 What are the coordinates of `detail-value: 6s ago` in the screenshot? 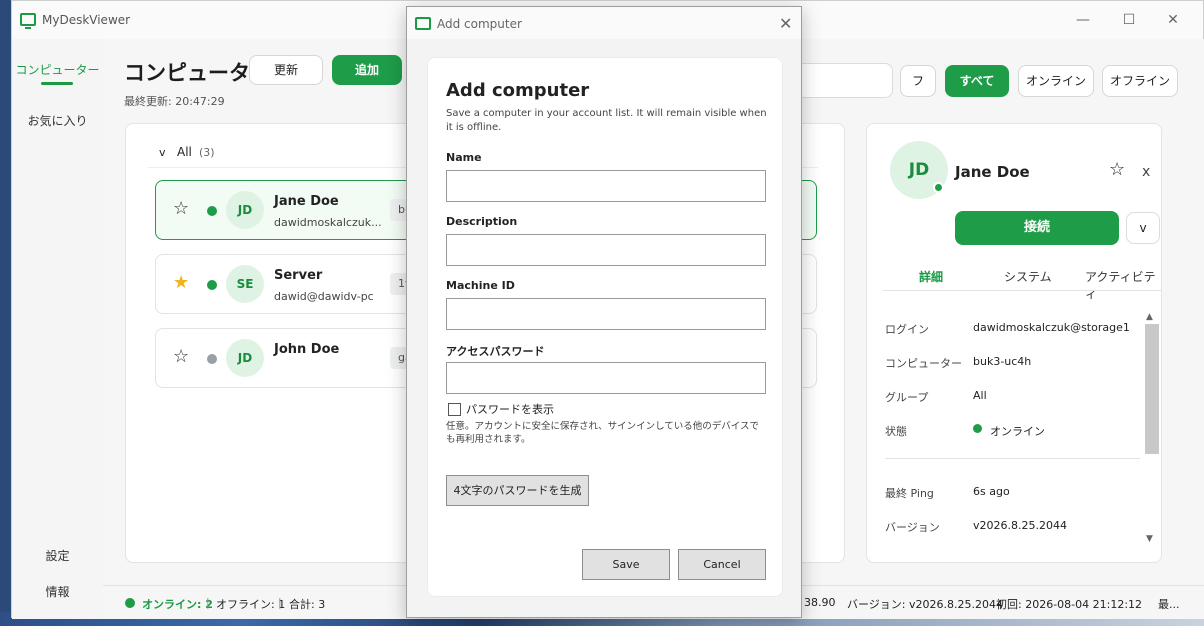 It's located at (991, 491).